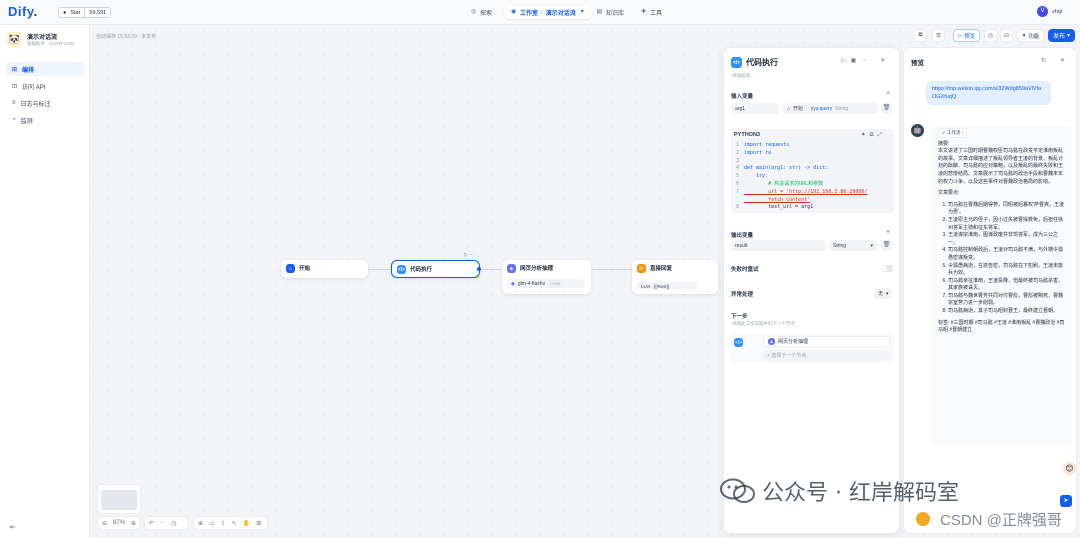  What do you see at coordinates (920, 35) in the screenshot?
I see `external-link-button: ⧉` at bounding box center [920, 35].